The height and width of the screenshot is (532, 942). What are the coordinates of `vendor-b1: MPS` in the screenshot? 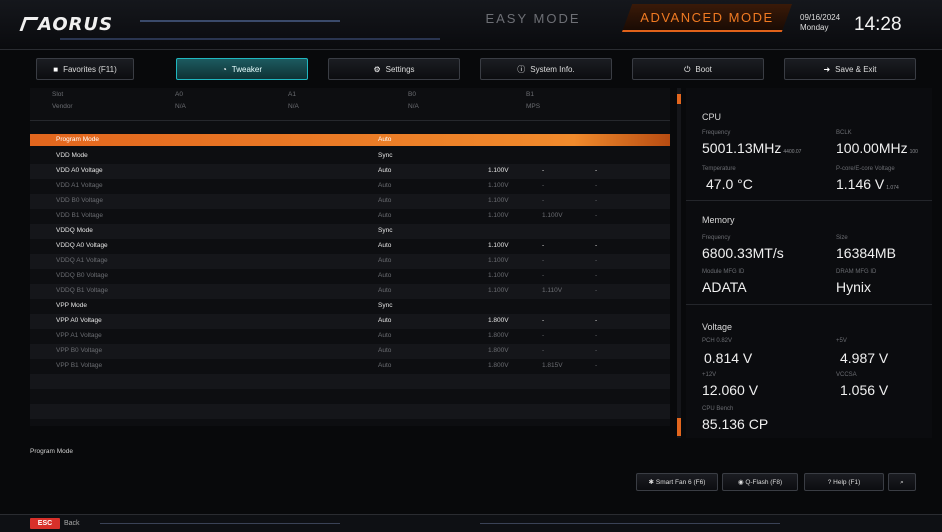 It's located at (533, 106).